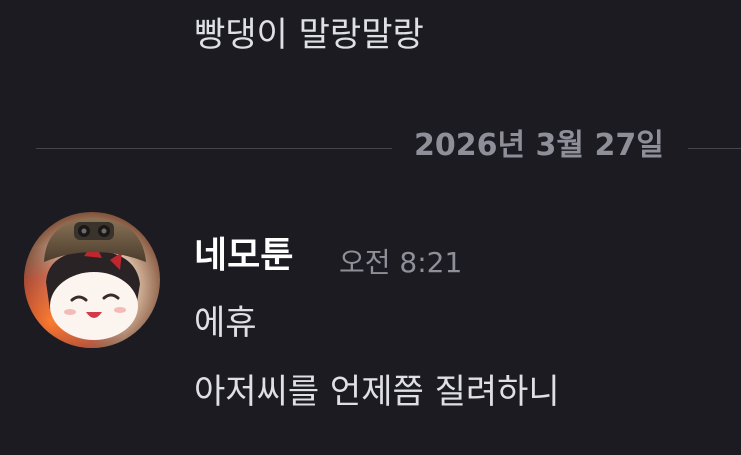 Image resolution: width=741 pixels, height=455 pixels. I want to click on message-timestamp: 오전 8:21, so click(400, 263).